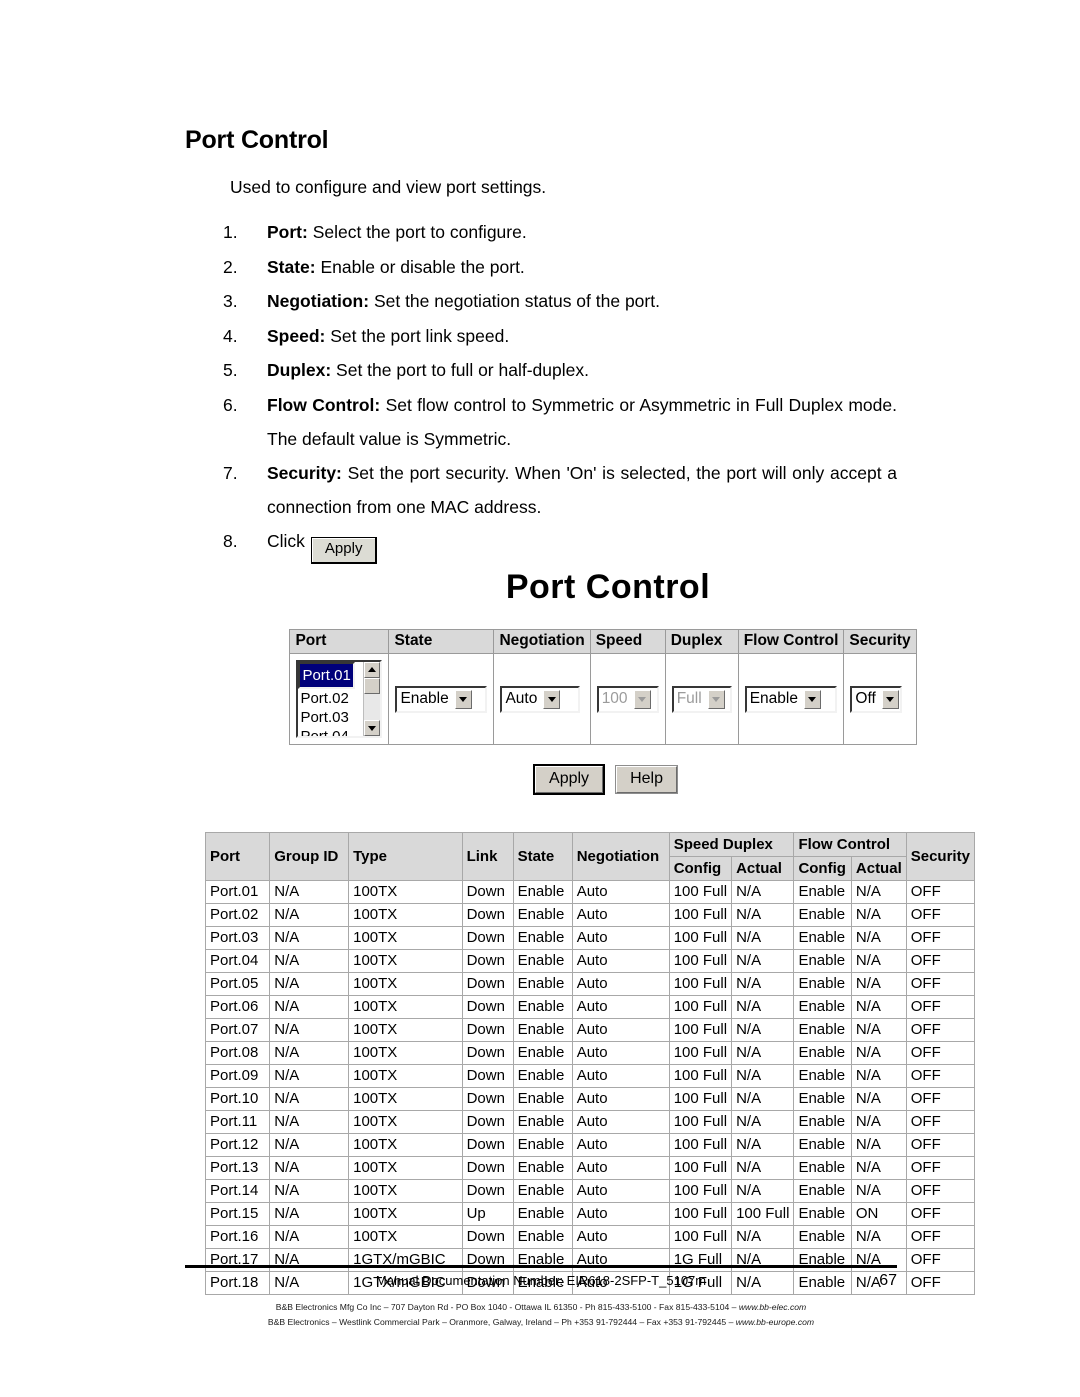 This screenshot has width=1080, height=1397. Describe the element at coordinates (330, 717) in the screenshot. I see `port-option: Port.03` at that location.